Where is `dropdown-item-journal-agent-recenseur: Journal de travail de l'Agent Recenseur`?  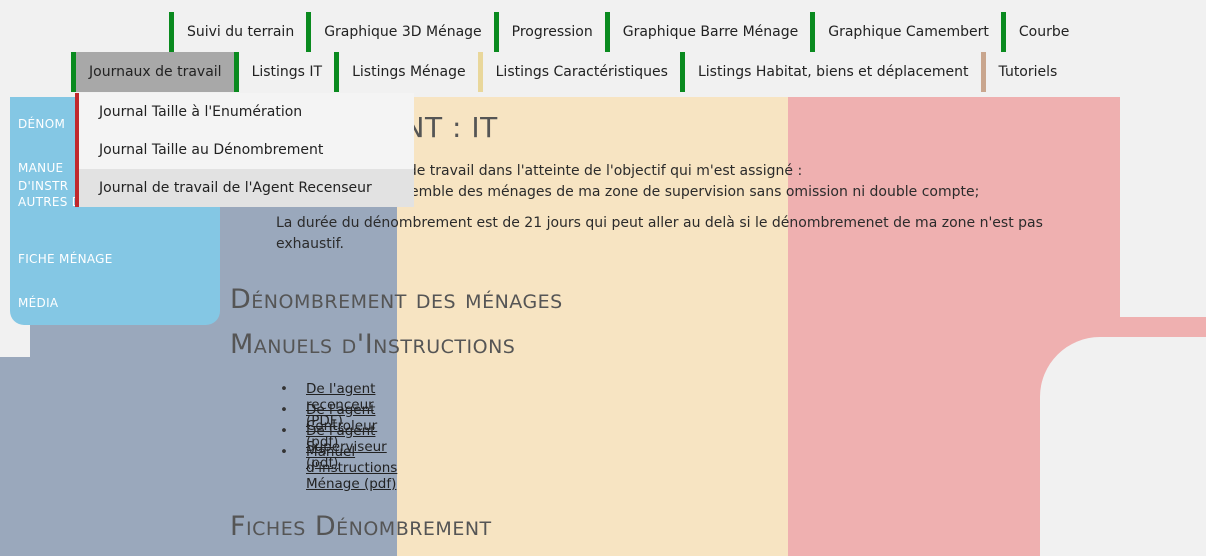
dropdown-item-journal-agent-recenseur: Journal de travail de l'Agent Recenseur is located at coordinates (246, 188).